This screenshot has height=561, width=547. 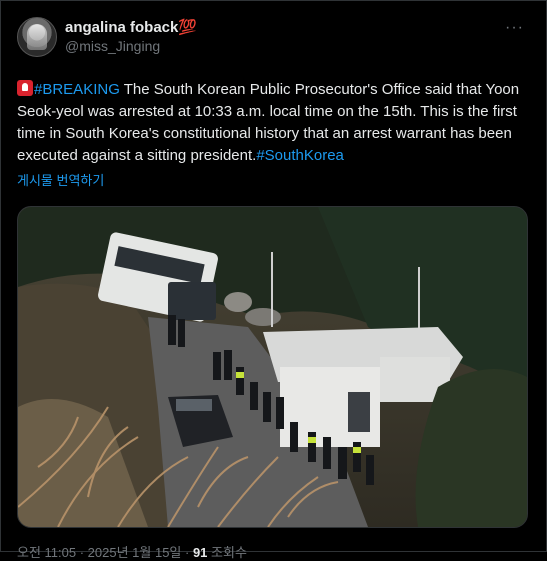 I want to click on display-name: angalina foback, so click(x=121, y=27).